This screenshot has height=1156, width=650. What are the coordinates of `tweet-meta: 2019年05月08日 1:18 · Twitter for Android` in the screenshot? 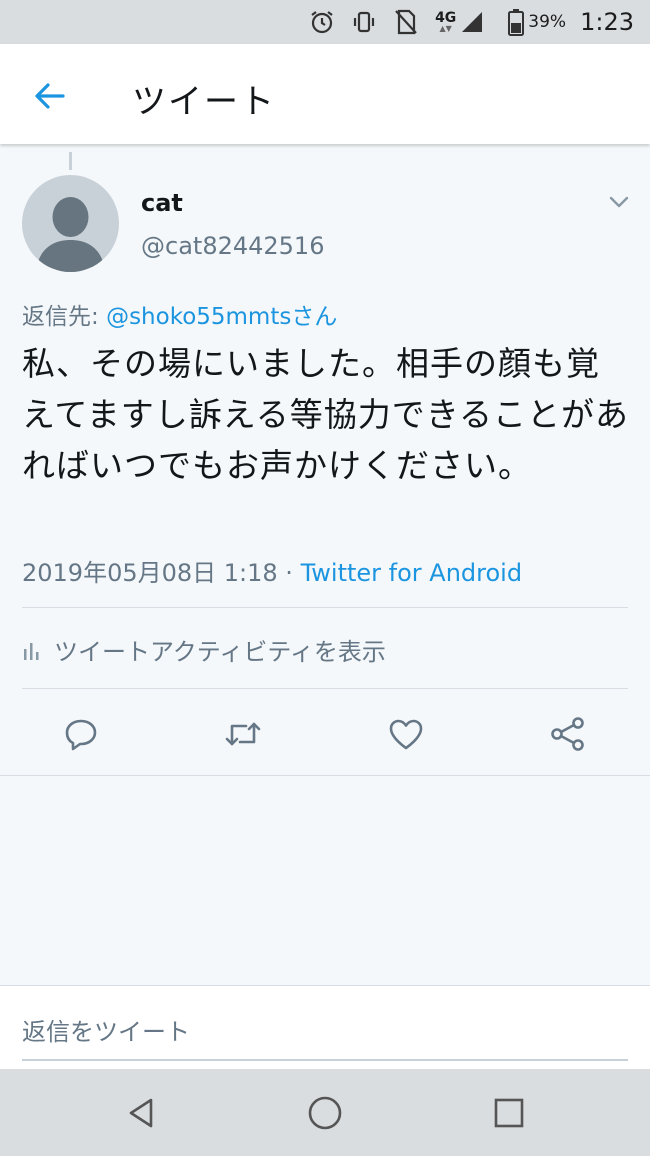 It's located at (272, 570).